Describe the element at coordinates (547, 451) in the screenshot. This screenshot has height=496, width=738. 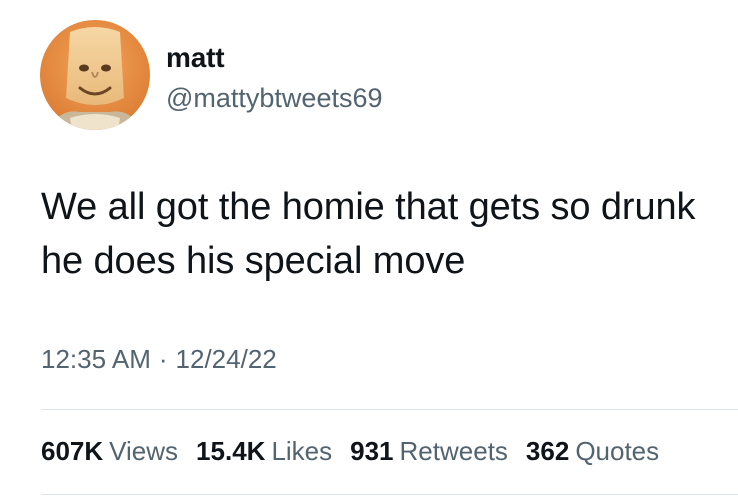
I see `quotes-count: 362` at that location.